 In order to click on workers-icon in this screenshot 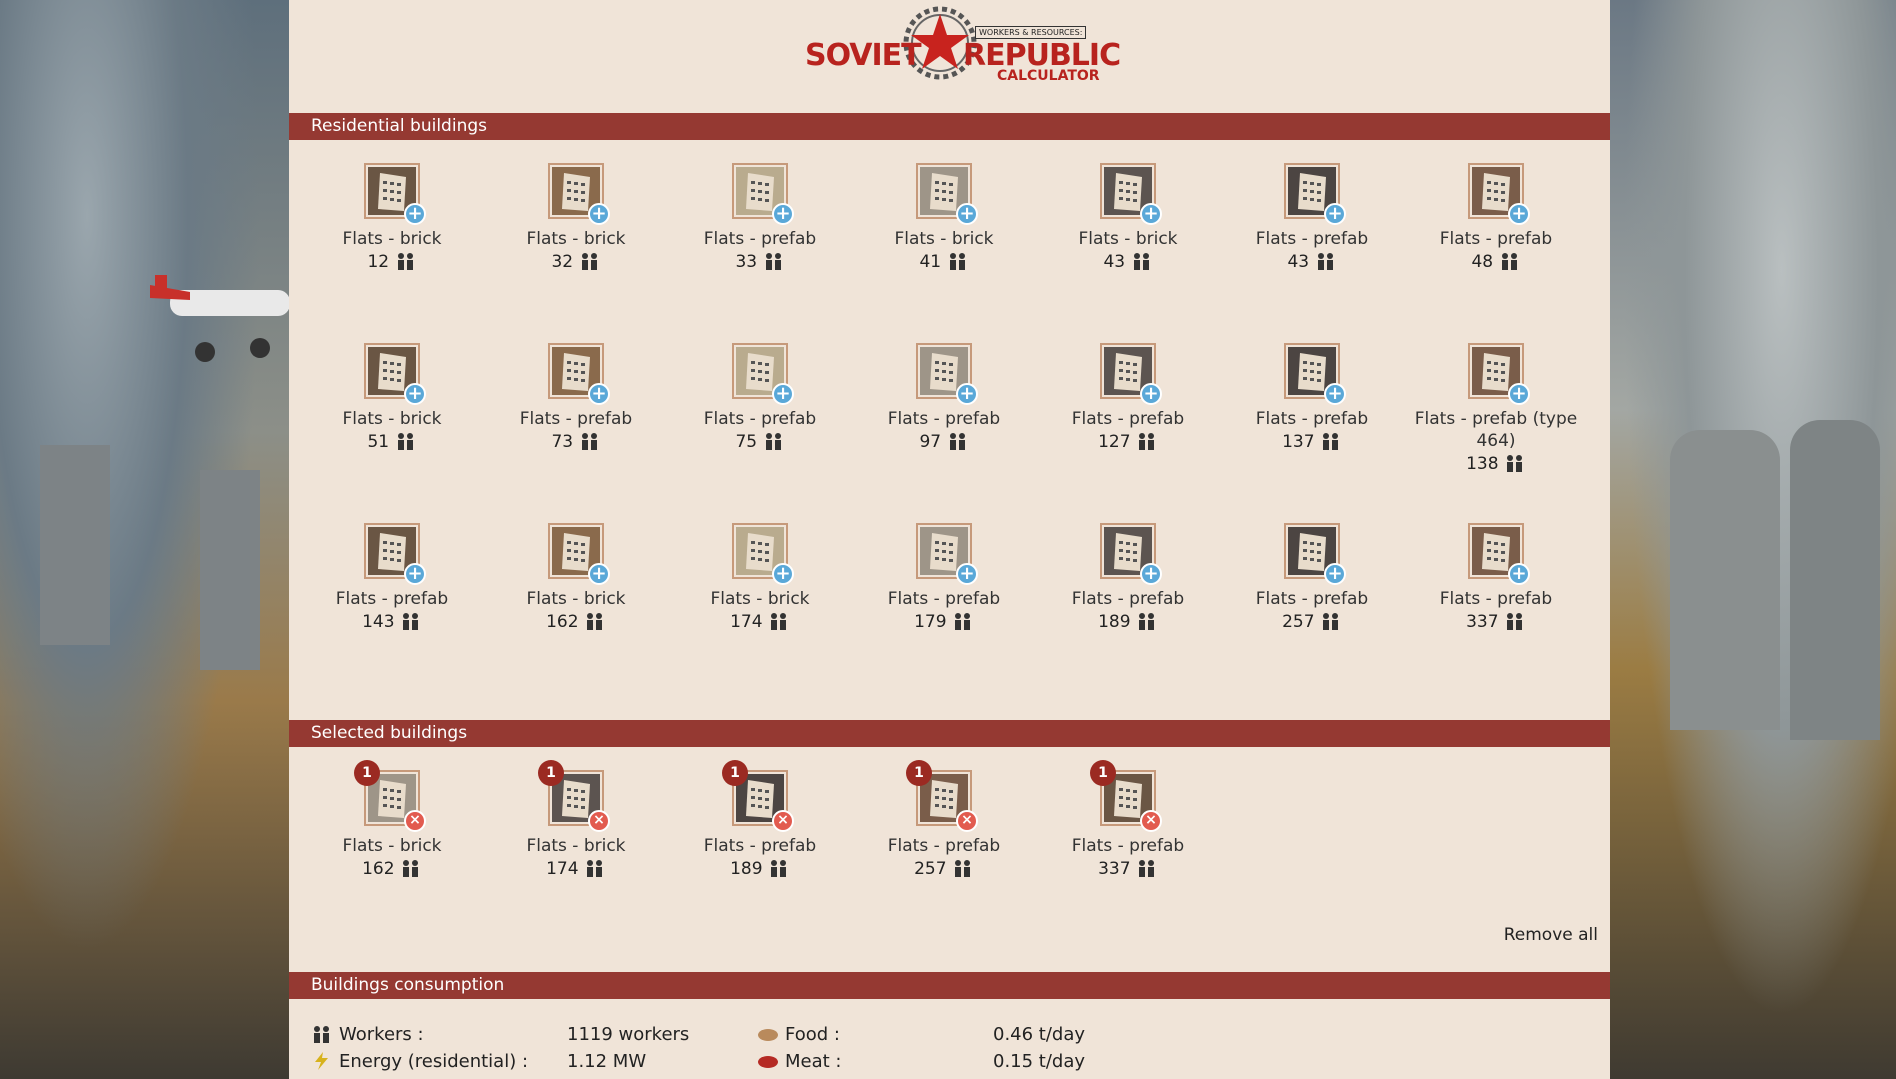, I will do `click(321, 1034)`.